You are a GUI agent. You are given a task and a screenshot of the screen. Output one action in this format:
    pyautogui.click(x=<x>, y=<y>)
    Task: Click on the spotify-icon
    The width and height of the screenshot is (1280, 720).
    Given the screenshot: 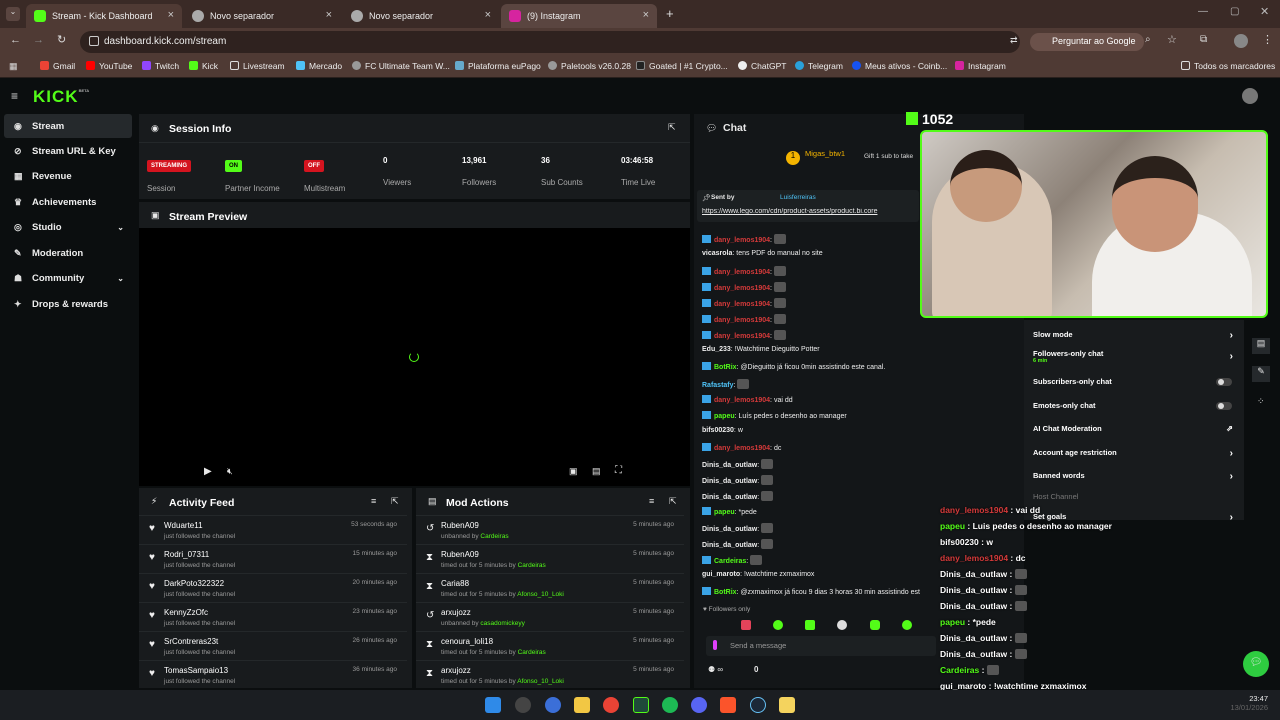 What is the action you would take?
    pyautogui.click(x=670, y=705)
    